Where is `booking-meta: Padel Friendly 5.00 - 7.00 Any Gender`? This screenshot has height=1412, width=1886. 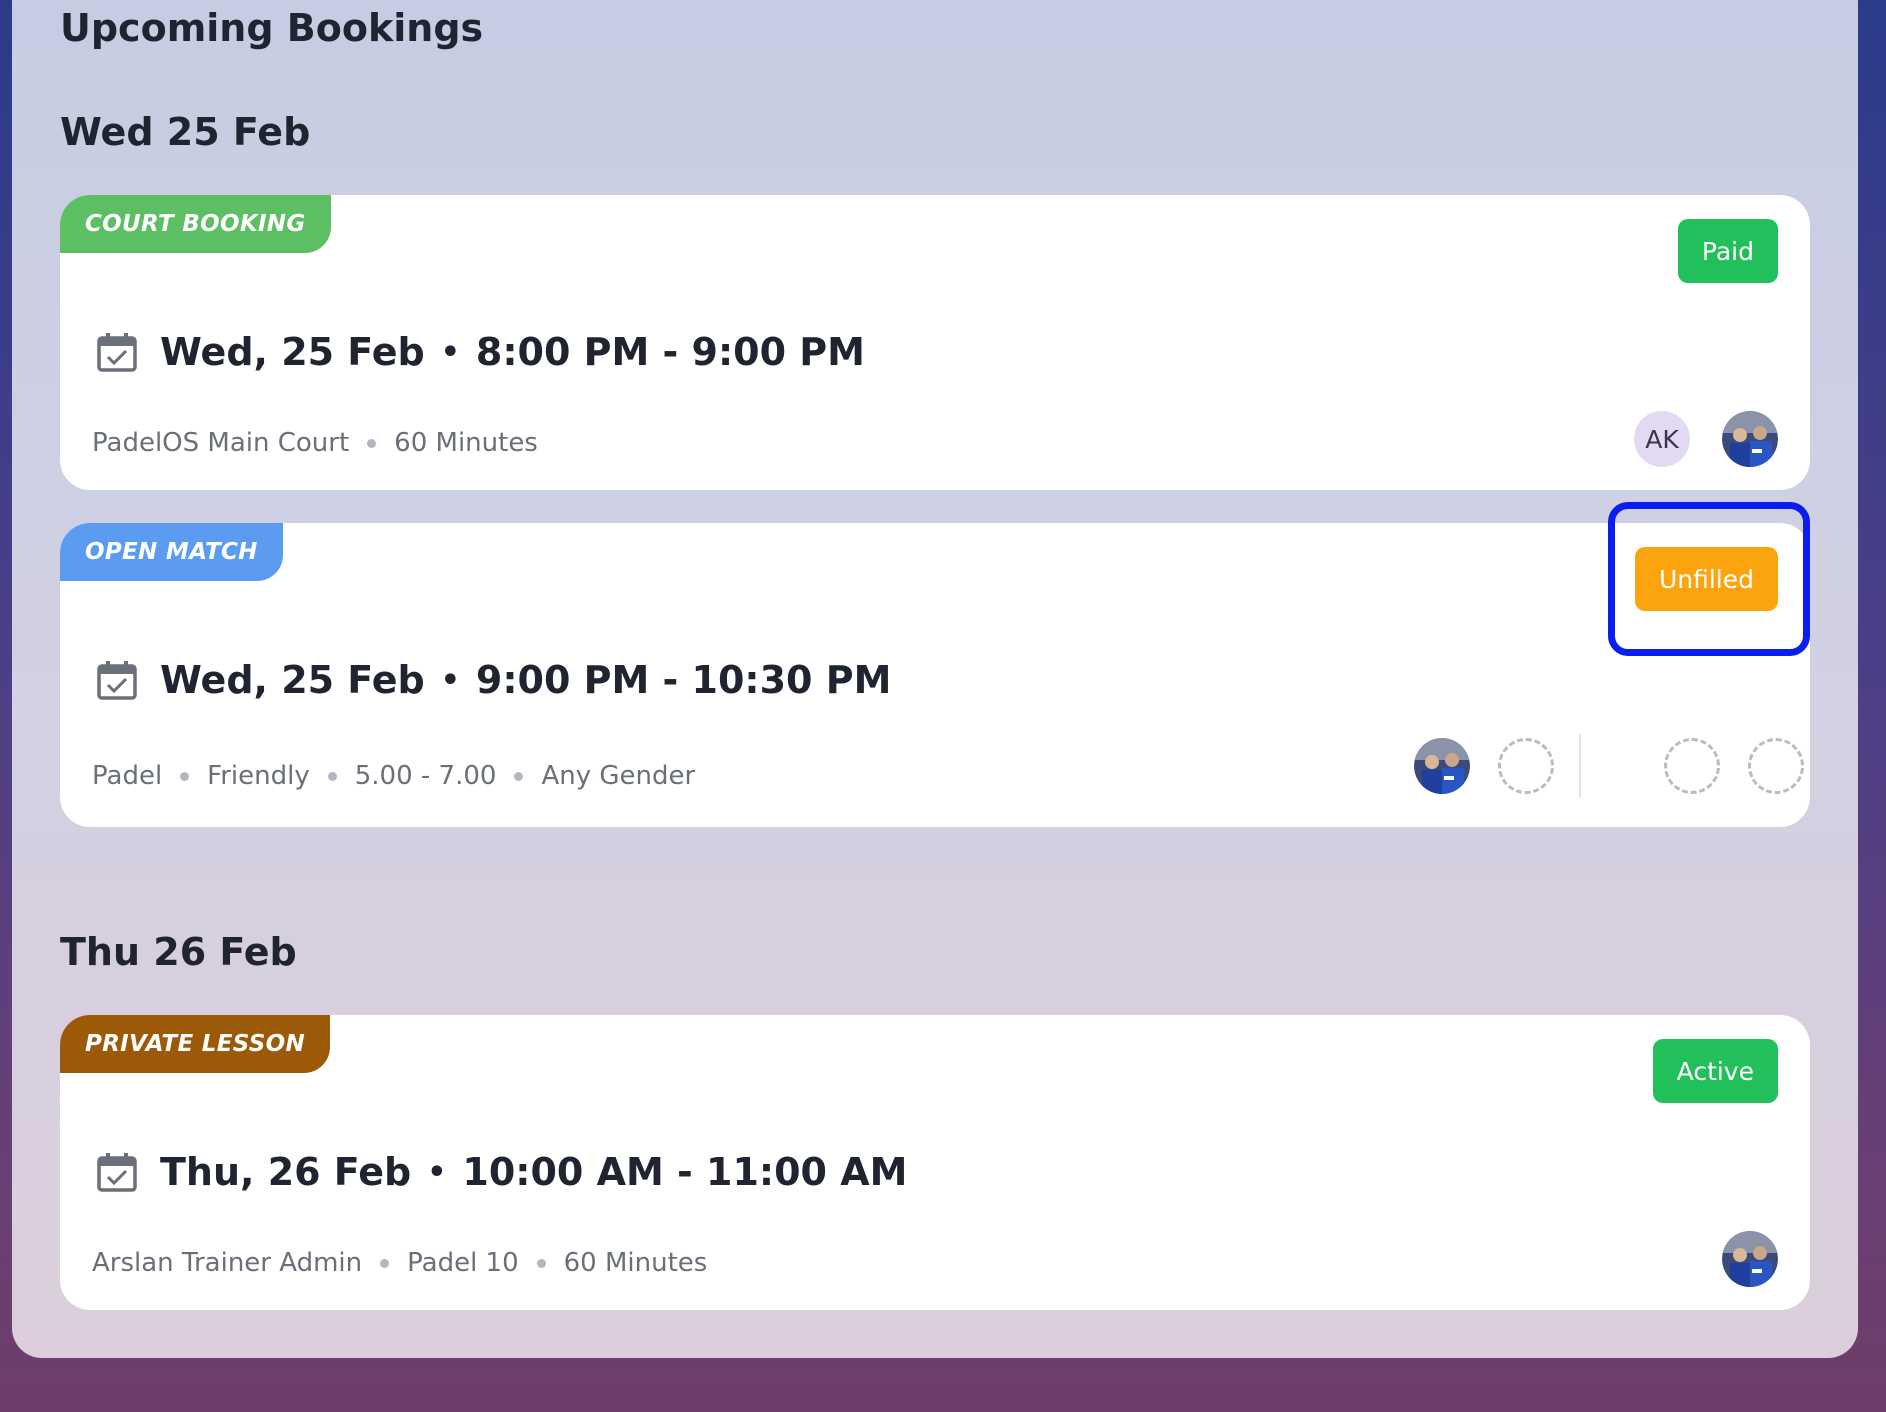
booking-meta: Padel Friendly 5.00 - 7.00 Any Gender is located at coordinates (393, 776).